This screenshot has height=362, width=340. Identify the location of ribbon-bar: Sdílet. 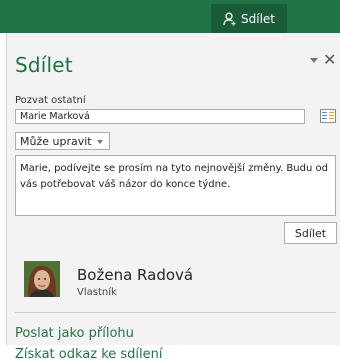
(170, 16).